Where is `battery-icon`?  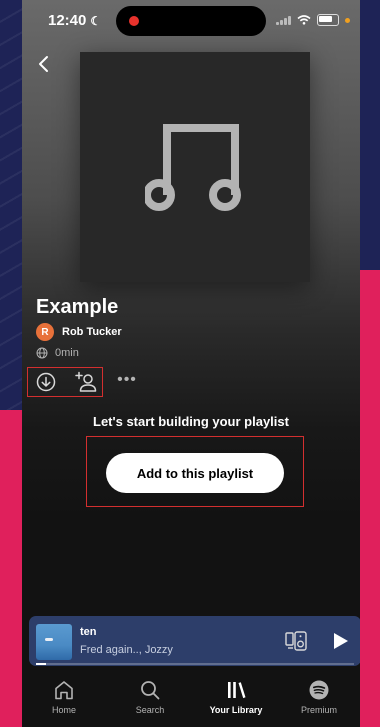
battery-icon is located at coordinates (328, 20).